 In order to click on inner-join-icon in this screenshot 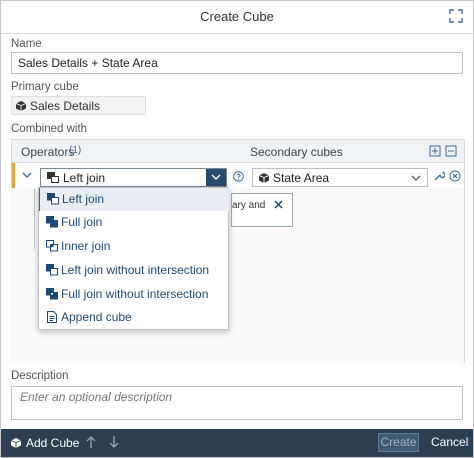, I will do `click(52, 246)`.